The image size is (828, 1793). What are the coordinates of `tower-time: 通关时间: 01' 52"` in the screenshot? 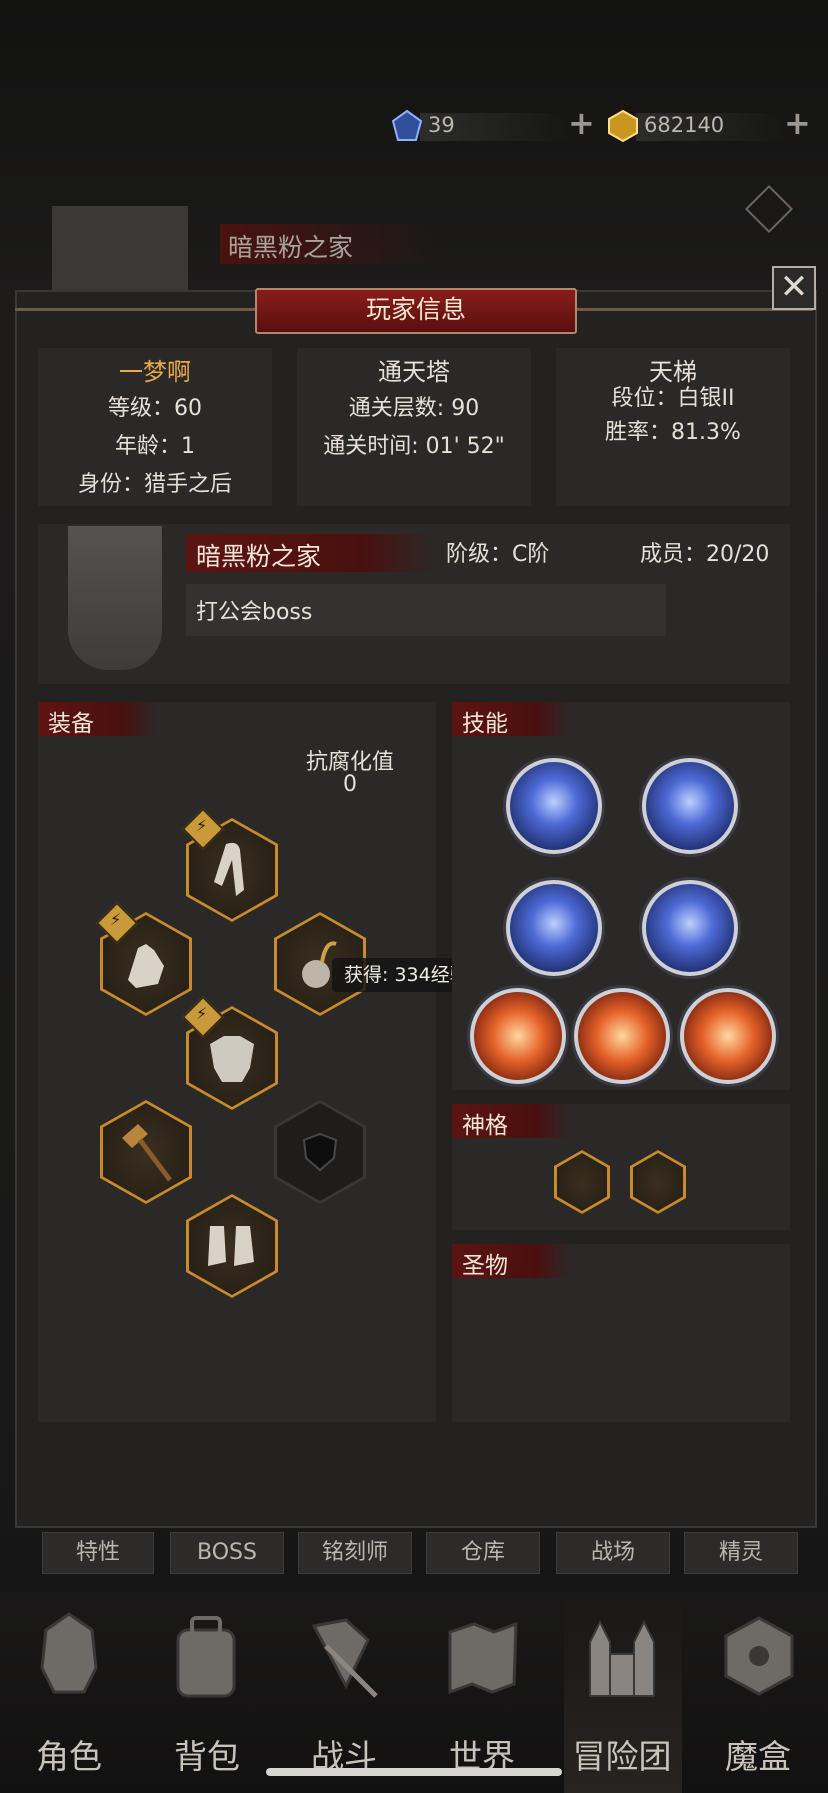 It's located at (414, 446).